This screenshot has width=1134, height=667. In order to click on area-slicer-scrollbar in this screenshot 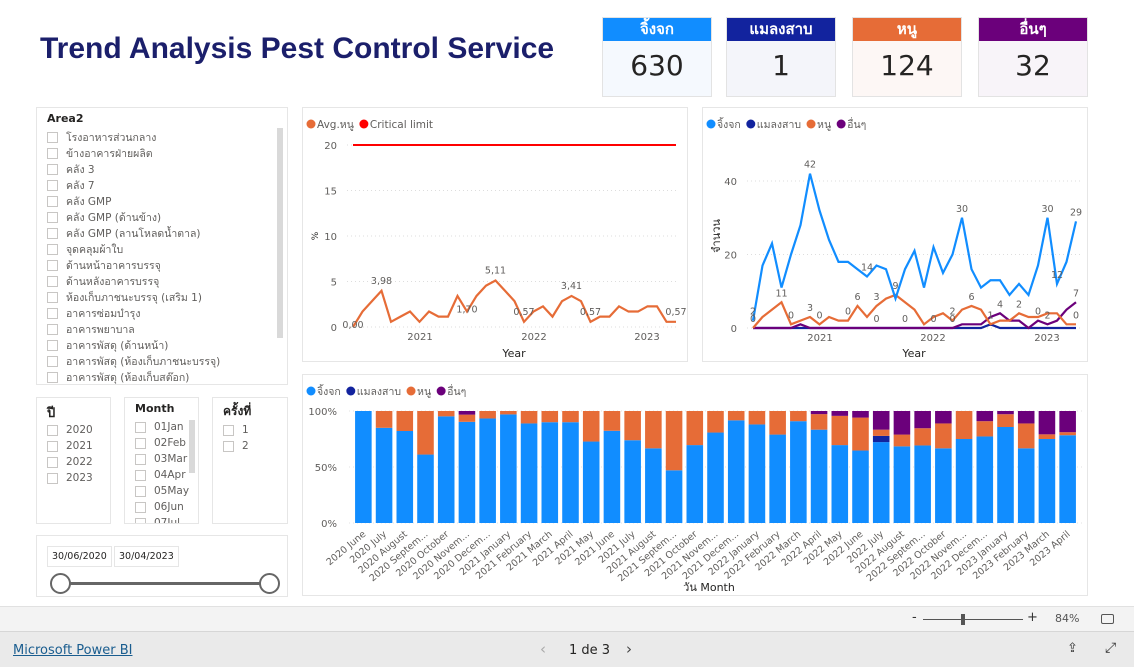, I will do `click(280, 233)`.